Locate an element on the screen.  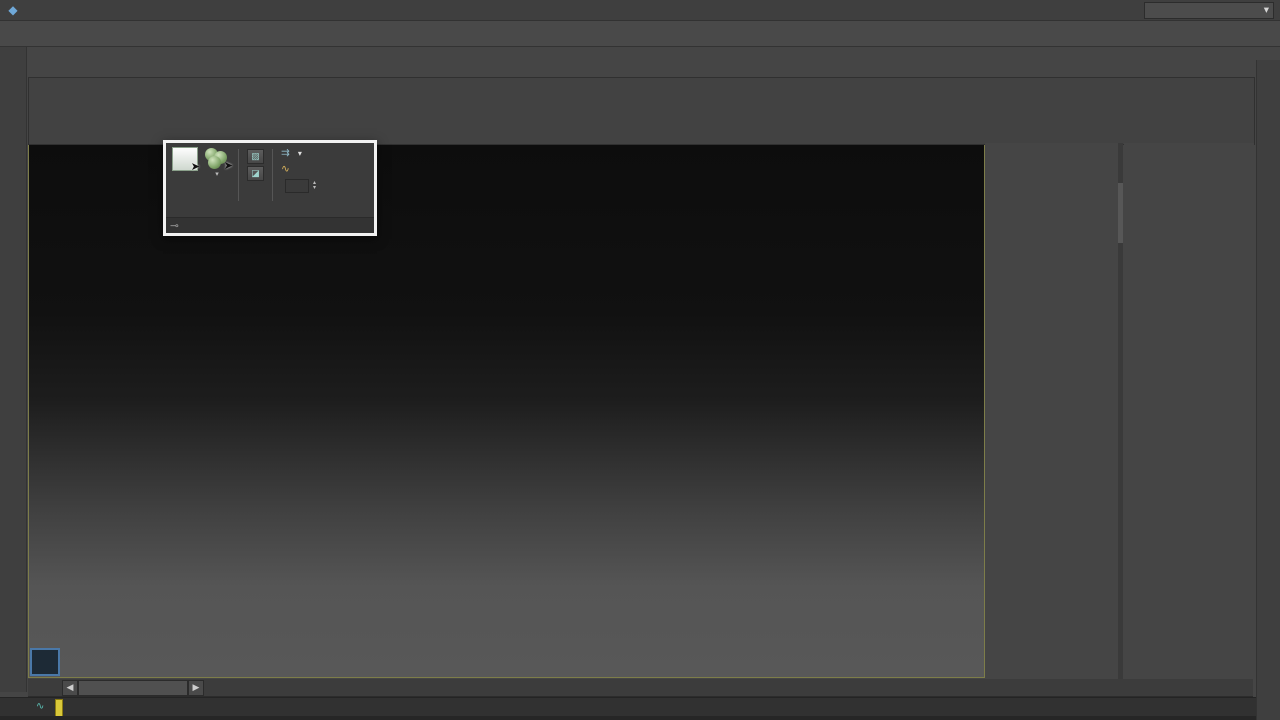
trackbar-curves-icon: ∿ is located at coordinates (40, 706).